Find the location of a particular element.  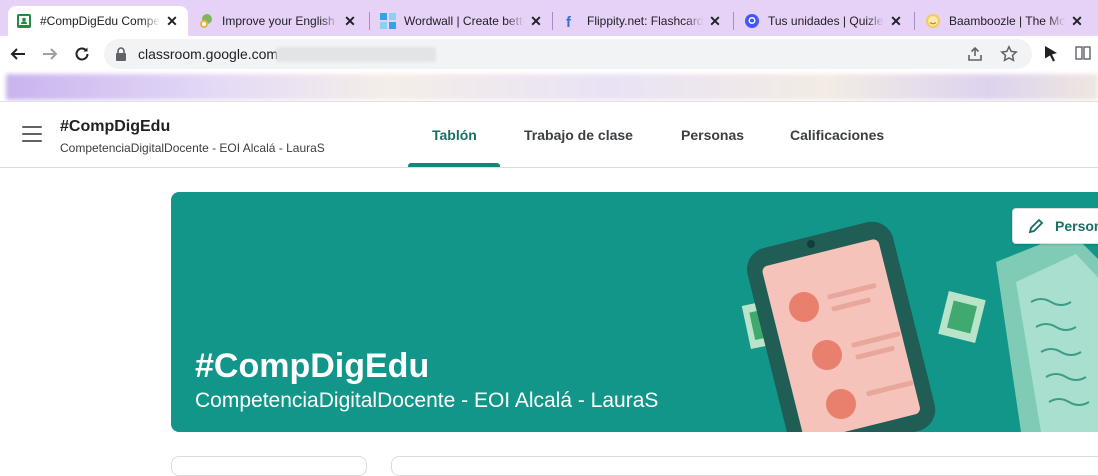

pencil-icon is located at coordinates (1036, 226).